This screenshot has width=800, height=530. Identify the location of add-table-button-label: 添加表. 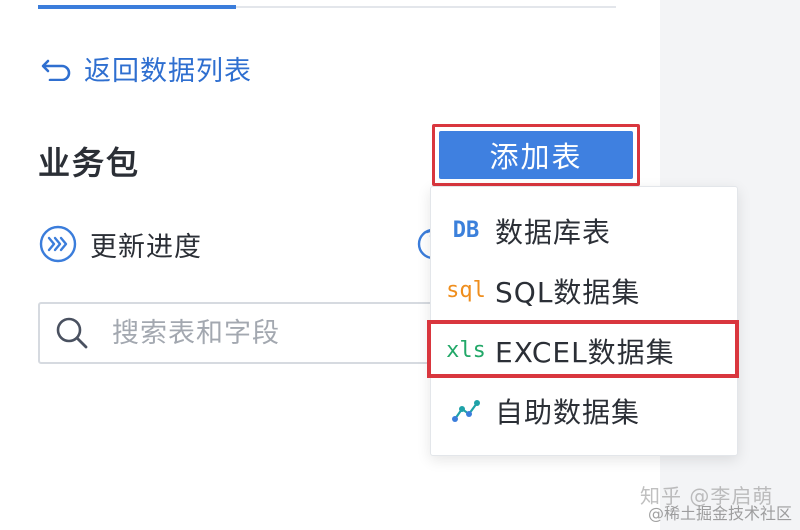
(536, 155).